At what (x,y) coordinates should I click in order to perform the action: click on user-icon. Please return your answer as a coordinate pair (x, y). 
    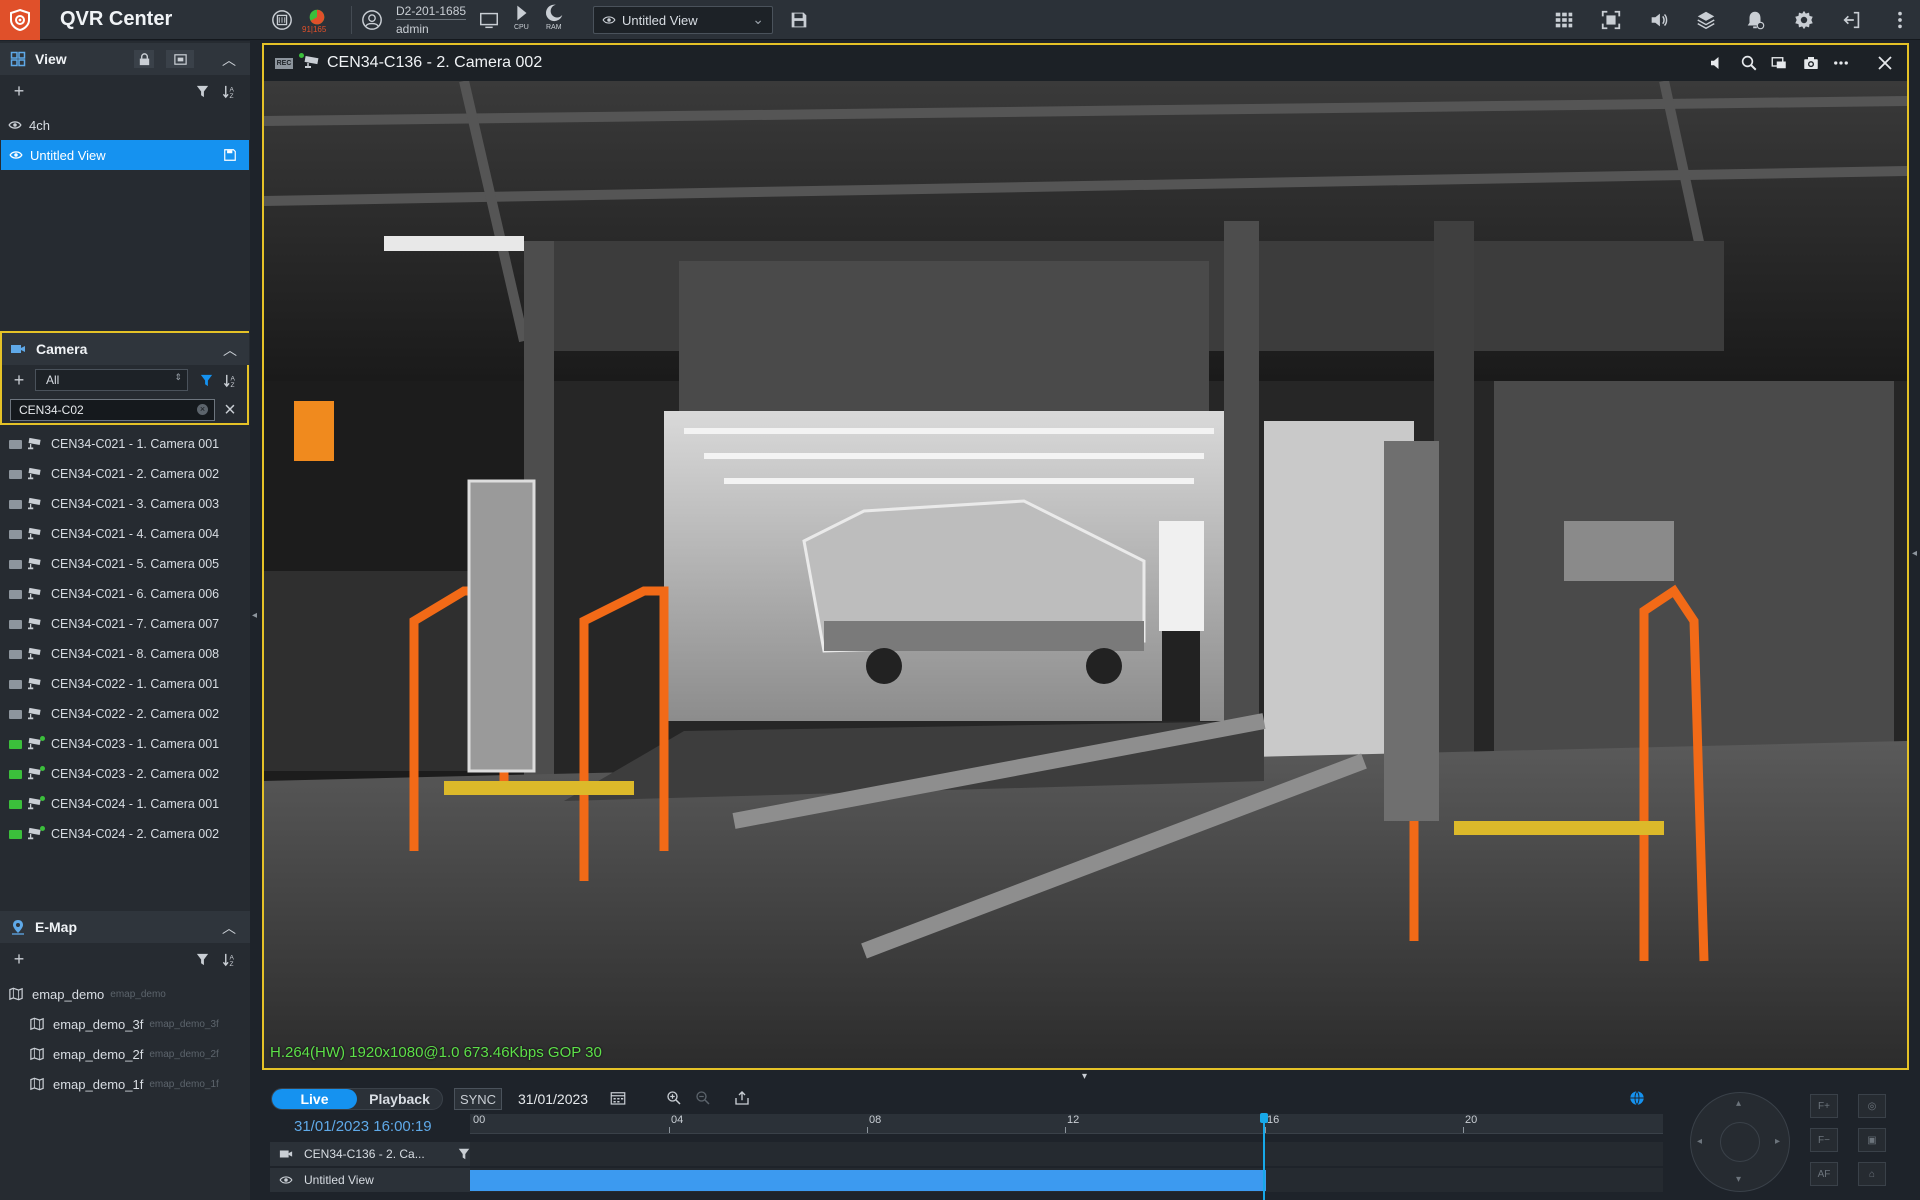
    Looking at the image, I should click on (372, 20).